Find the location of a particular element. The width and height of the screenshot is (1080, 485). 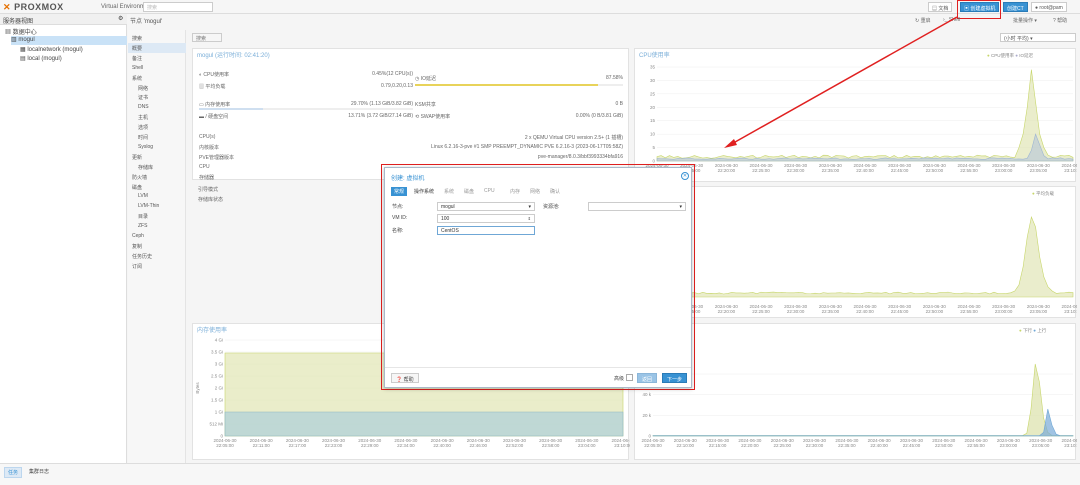

close-icon: ✕ is located at coordinates (685, 176).